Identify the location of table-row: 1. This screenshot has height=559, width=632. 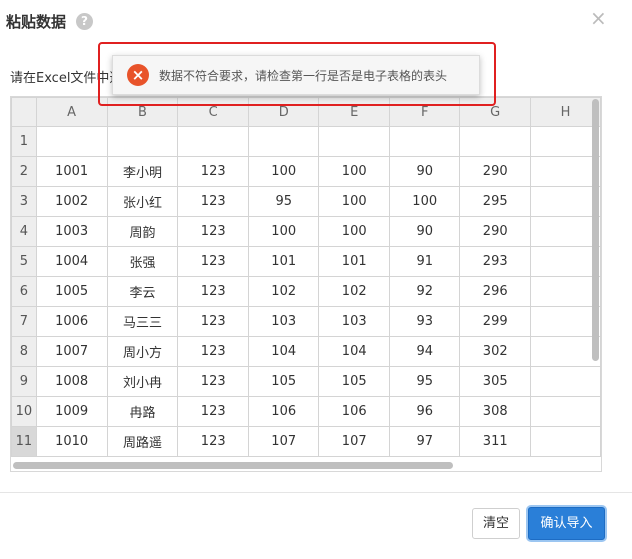
(306, 141).